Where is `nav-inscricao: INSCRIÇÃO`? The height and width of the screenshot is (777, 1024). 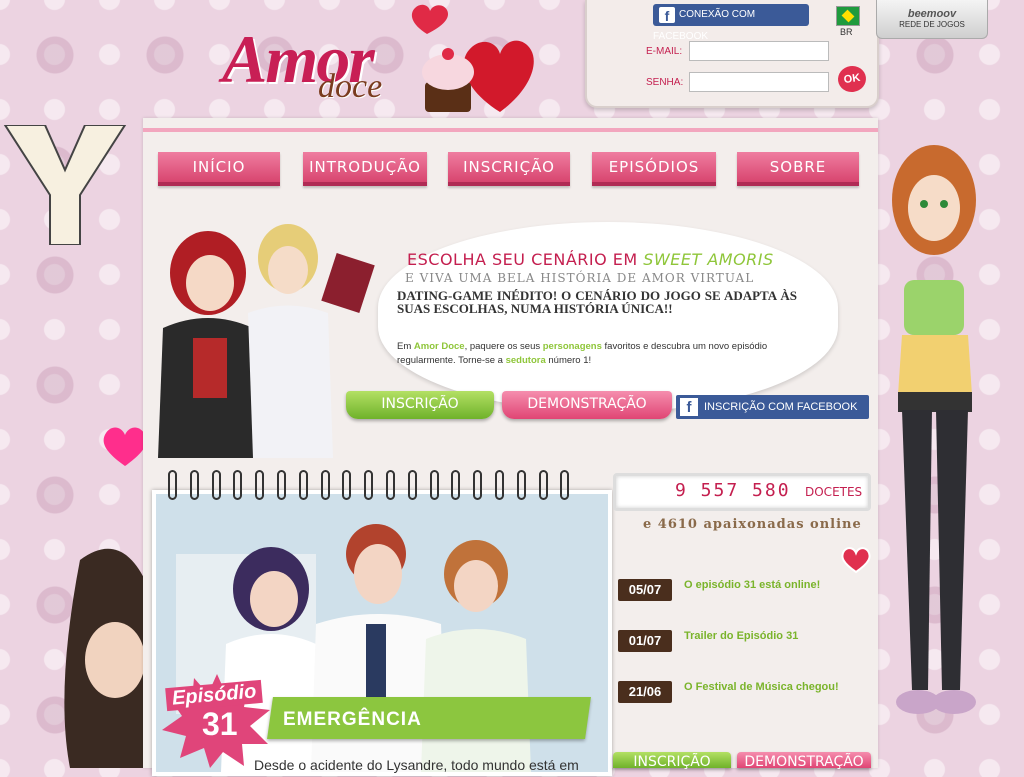 nav-inscricao: INSCRIÇÃO is located at coordinates (509, 169).